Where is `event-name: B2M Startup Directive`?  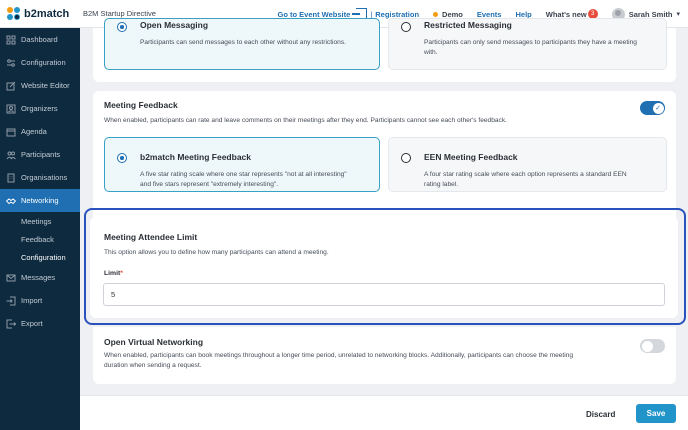
event-name: B2M Startup Directive is located at coordinates (119, 13).